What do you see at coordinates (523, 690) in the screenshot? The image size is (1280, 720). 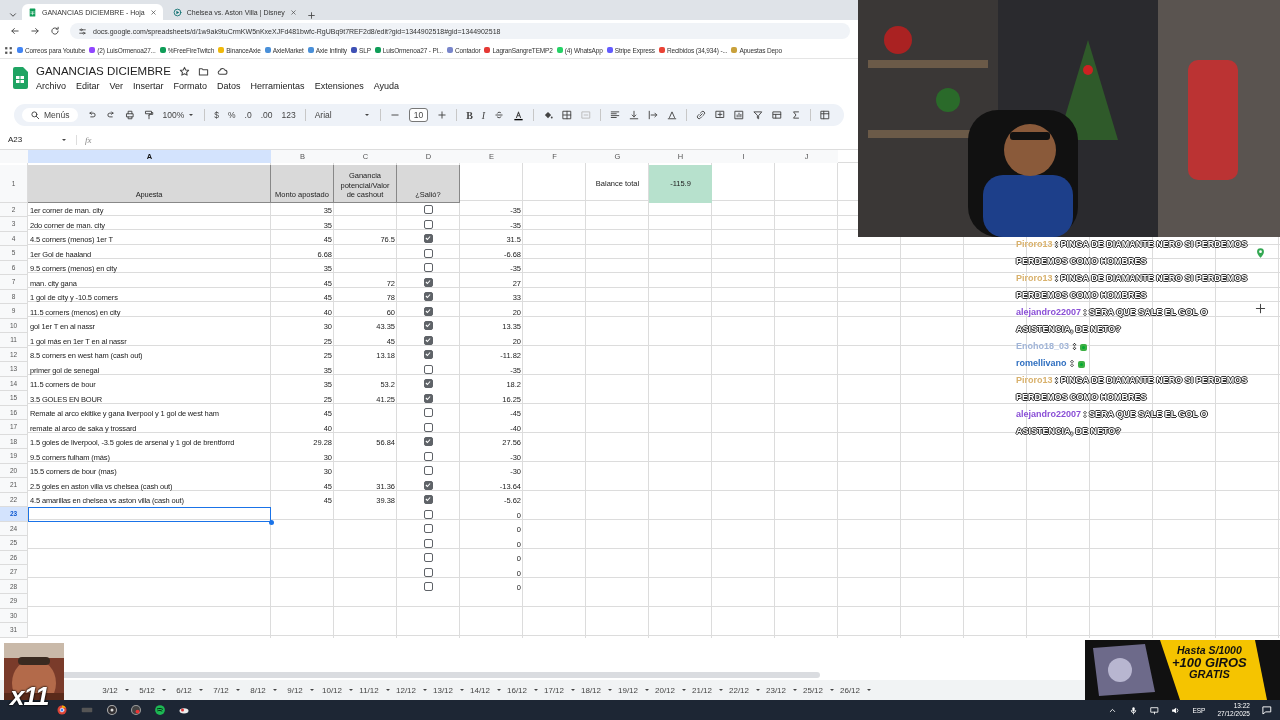 I see `sheet-tab: 16/12` at bounding box center [523, 690].